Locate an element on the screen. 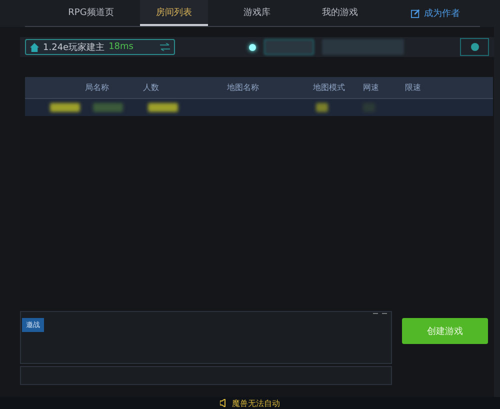 This screenshot has width=500, height=409. column-header: 人数 is located at coordinates (151, 87).